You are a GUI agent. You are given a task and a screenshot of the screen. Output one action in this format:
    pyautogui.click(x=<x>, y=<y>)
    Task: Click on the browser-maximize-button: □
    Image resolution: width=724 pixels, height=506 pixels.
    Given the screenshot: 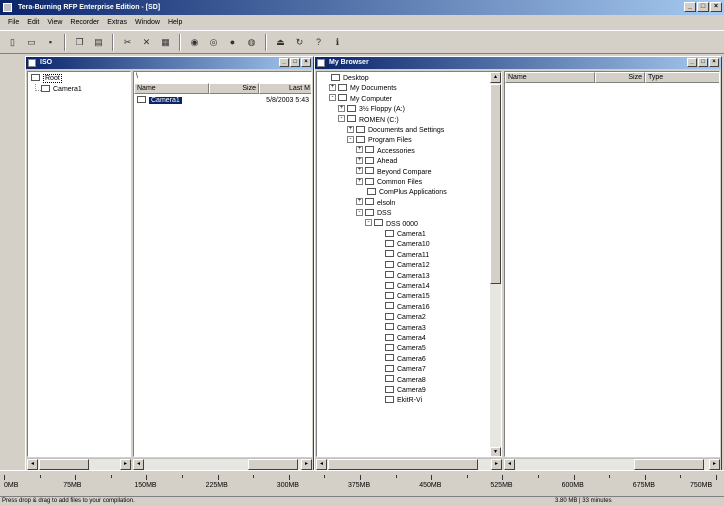 What is the action you would take?
    pyautogui.click(x=703, y=62)
    